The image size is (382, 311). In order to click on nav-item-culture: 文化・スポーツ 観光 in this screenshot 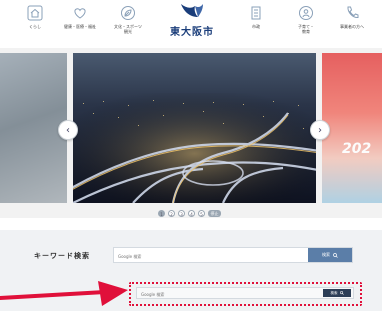, I will do `click(128, 23)`.